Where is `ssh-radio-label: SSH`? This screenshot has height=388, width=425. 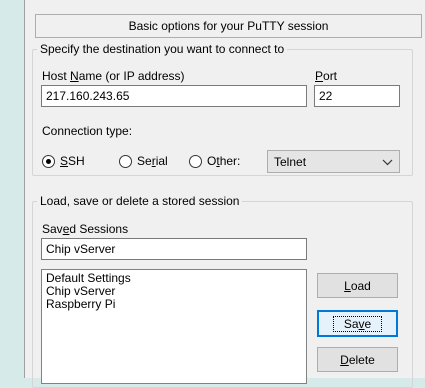
ssh-radio-label: SSH is located at coordinates (72, 161).